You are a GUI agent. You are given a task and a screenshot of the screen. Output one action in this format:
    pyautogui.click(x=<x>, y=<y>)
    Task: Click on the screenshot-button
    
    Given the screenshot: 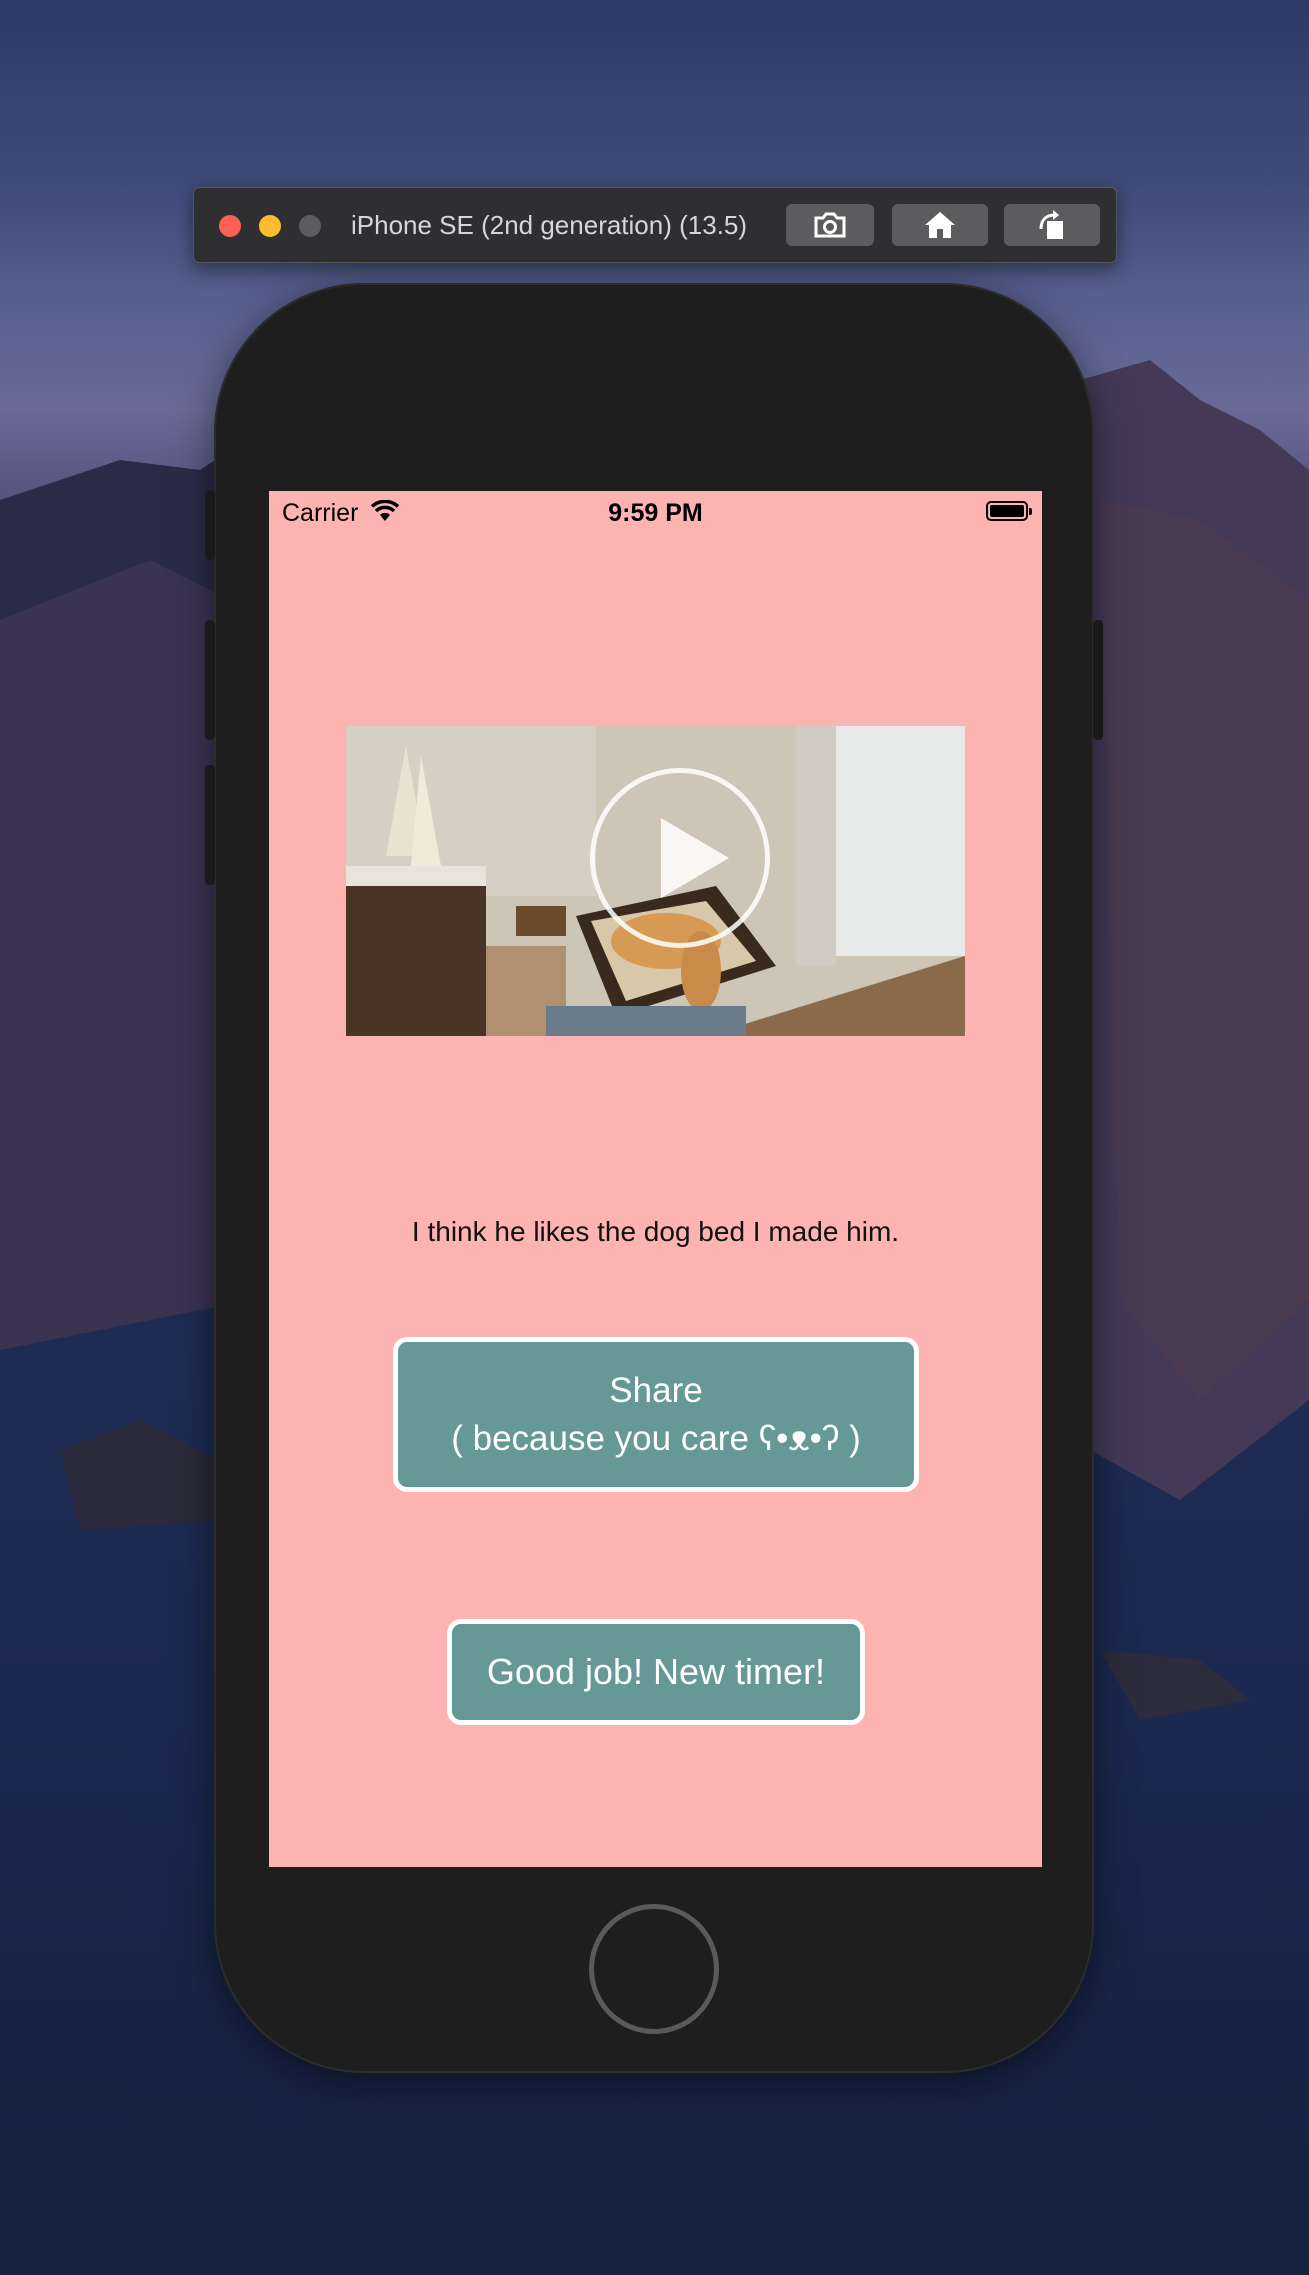 What is the action you would take?
    pyautogui.click(x=830, y=225)
    